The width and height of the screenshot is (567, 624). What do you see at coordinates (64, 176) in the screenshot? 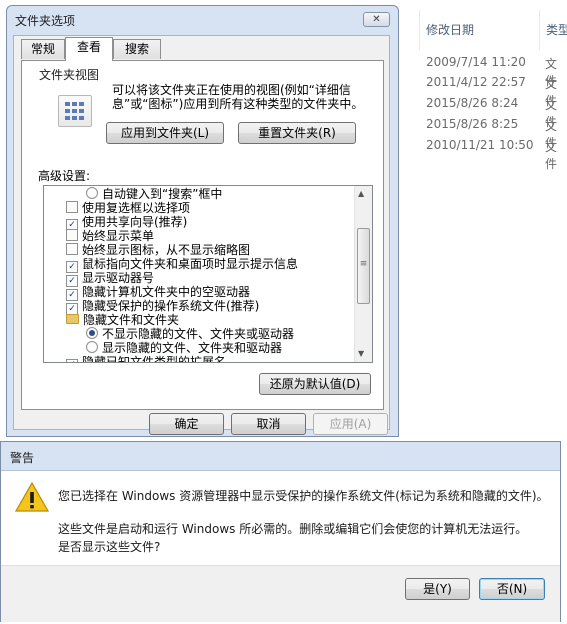
I see `advanced-settings-label: 高级设置:` at bounding box center [64, 176].